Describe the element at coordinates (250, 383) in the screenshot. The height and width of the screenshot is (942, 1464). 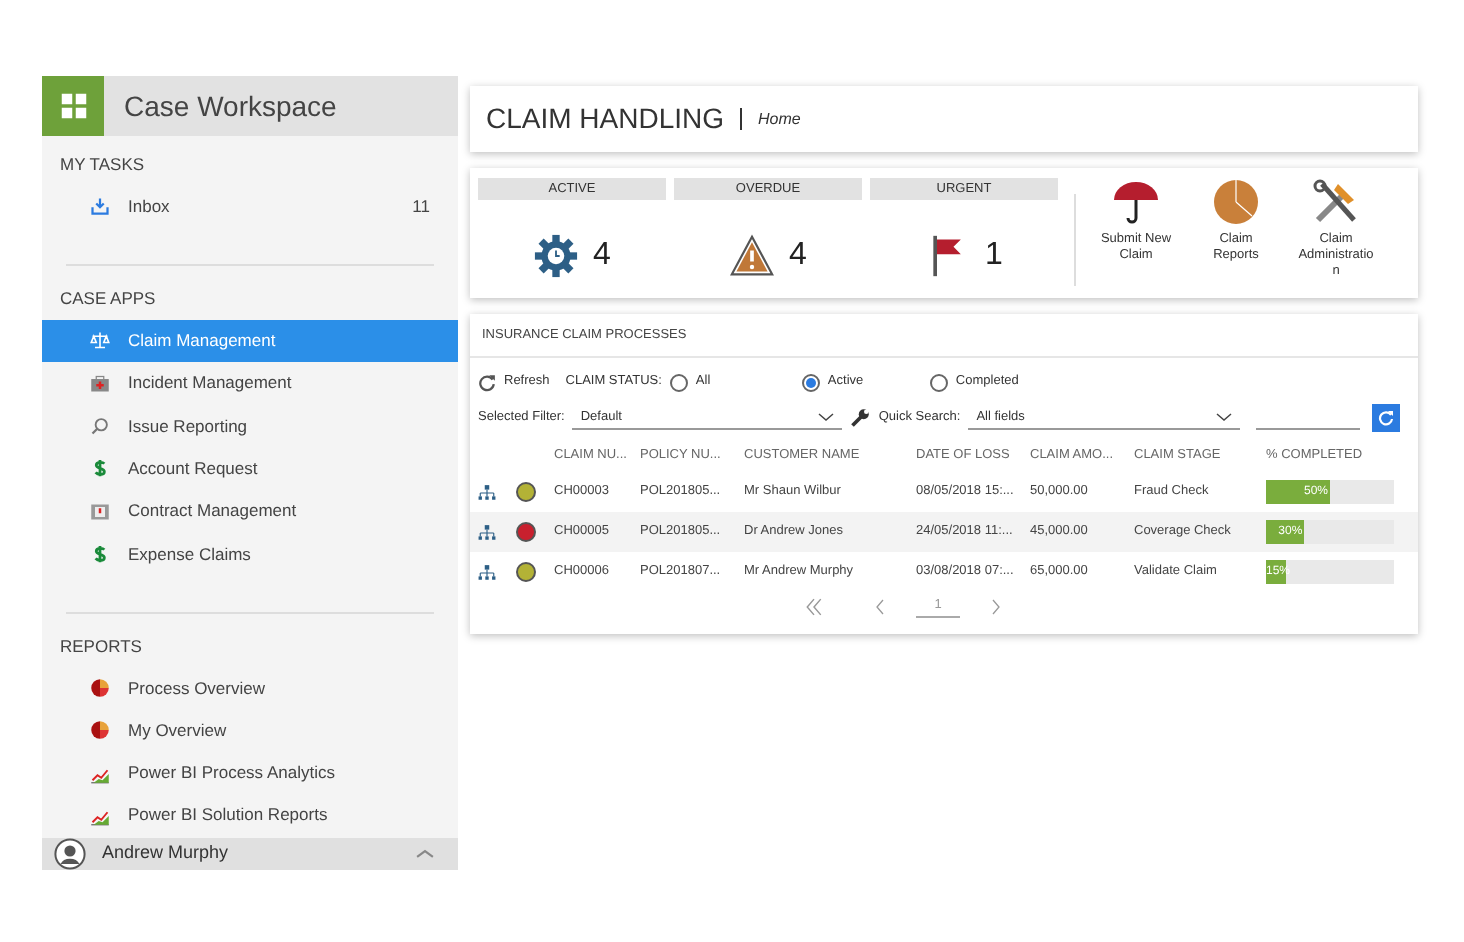
I see `sidebar-item: Incident Management` at that location.